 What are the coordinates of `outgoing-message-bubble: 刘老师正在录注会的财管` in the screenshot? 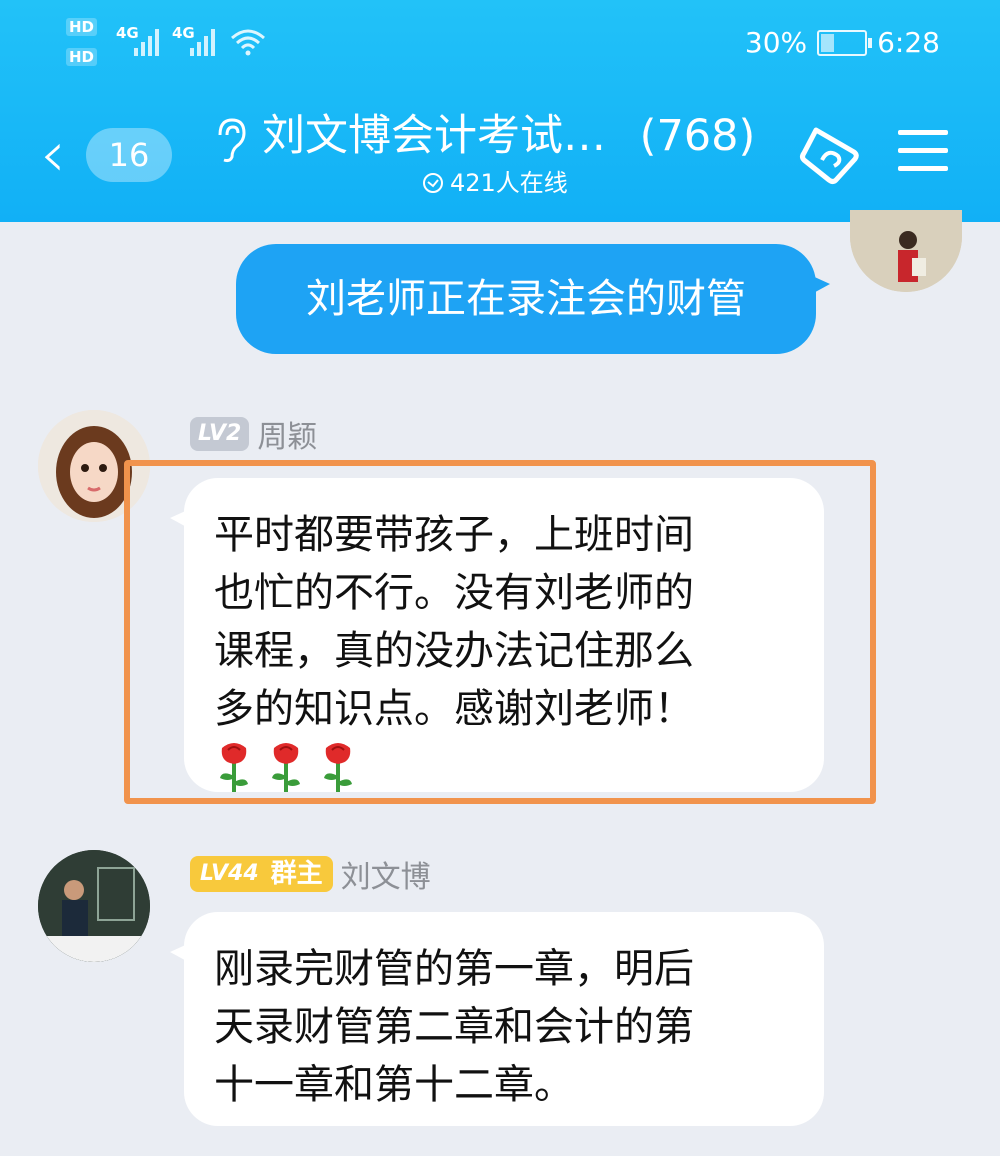 It's located at (533, 299).